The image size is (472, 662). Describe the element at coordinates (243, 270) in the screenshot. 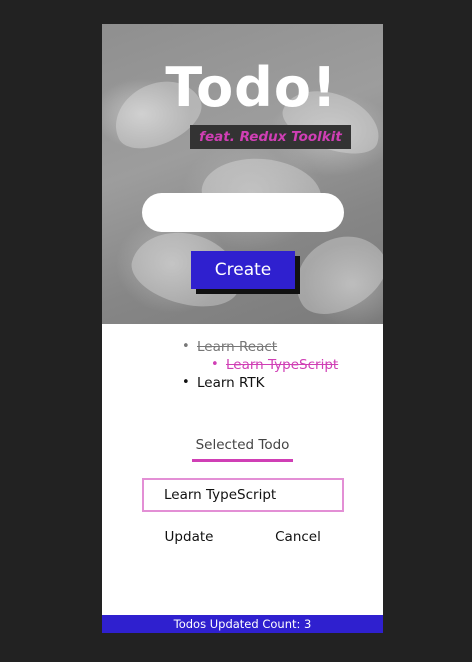

I see `create-button: Create` at that location.